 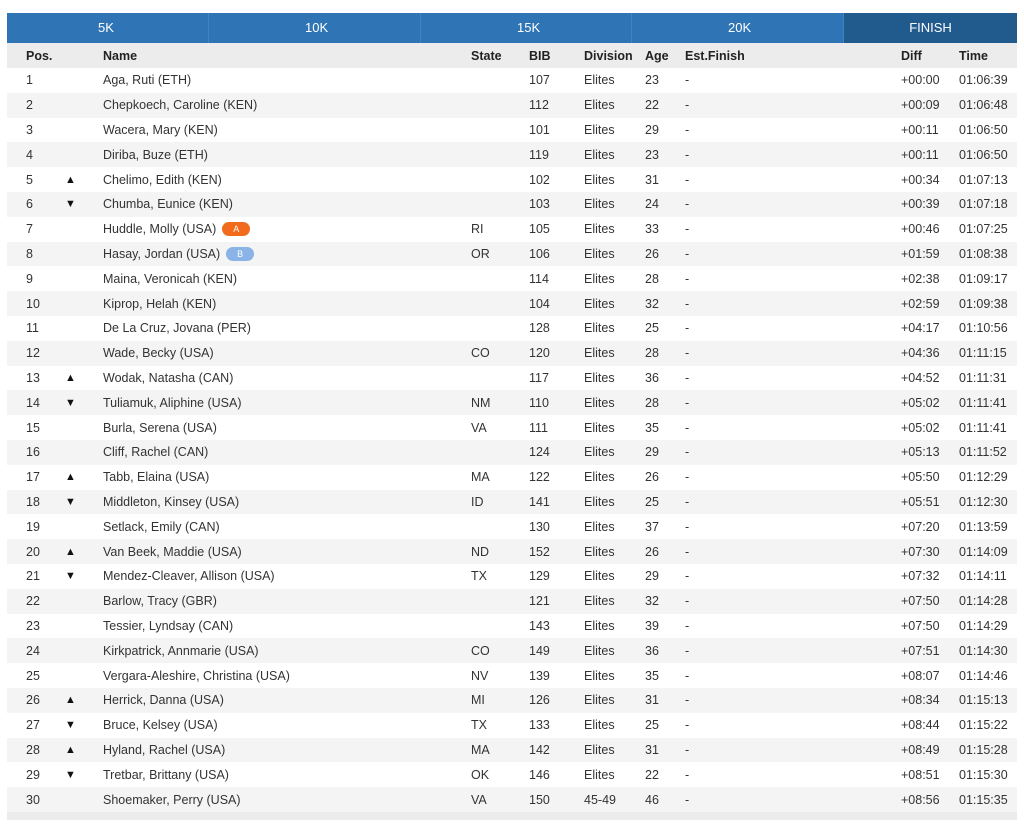 I want to click on tab-10k: 10K, so click(x=315, y=28).